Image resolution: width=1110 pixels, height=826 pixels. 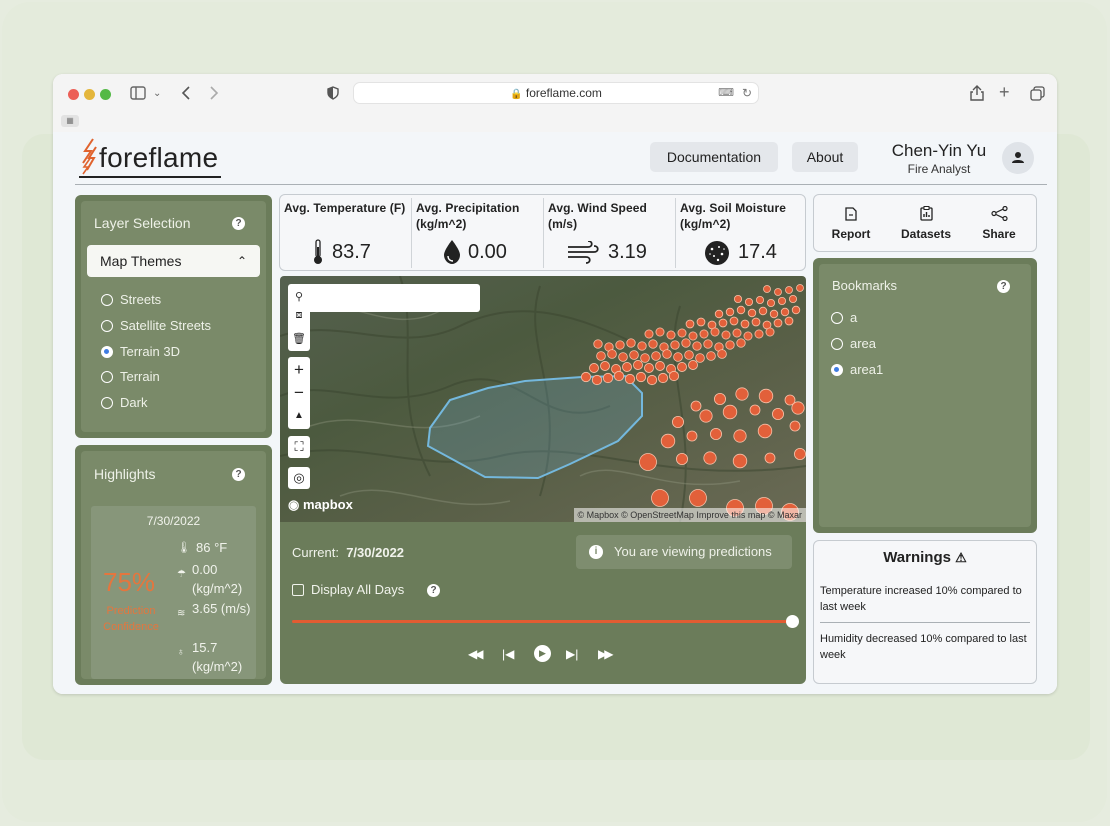 I want to click on display-all-days-label: Display All Days, so click(x=357, y=589).